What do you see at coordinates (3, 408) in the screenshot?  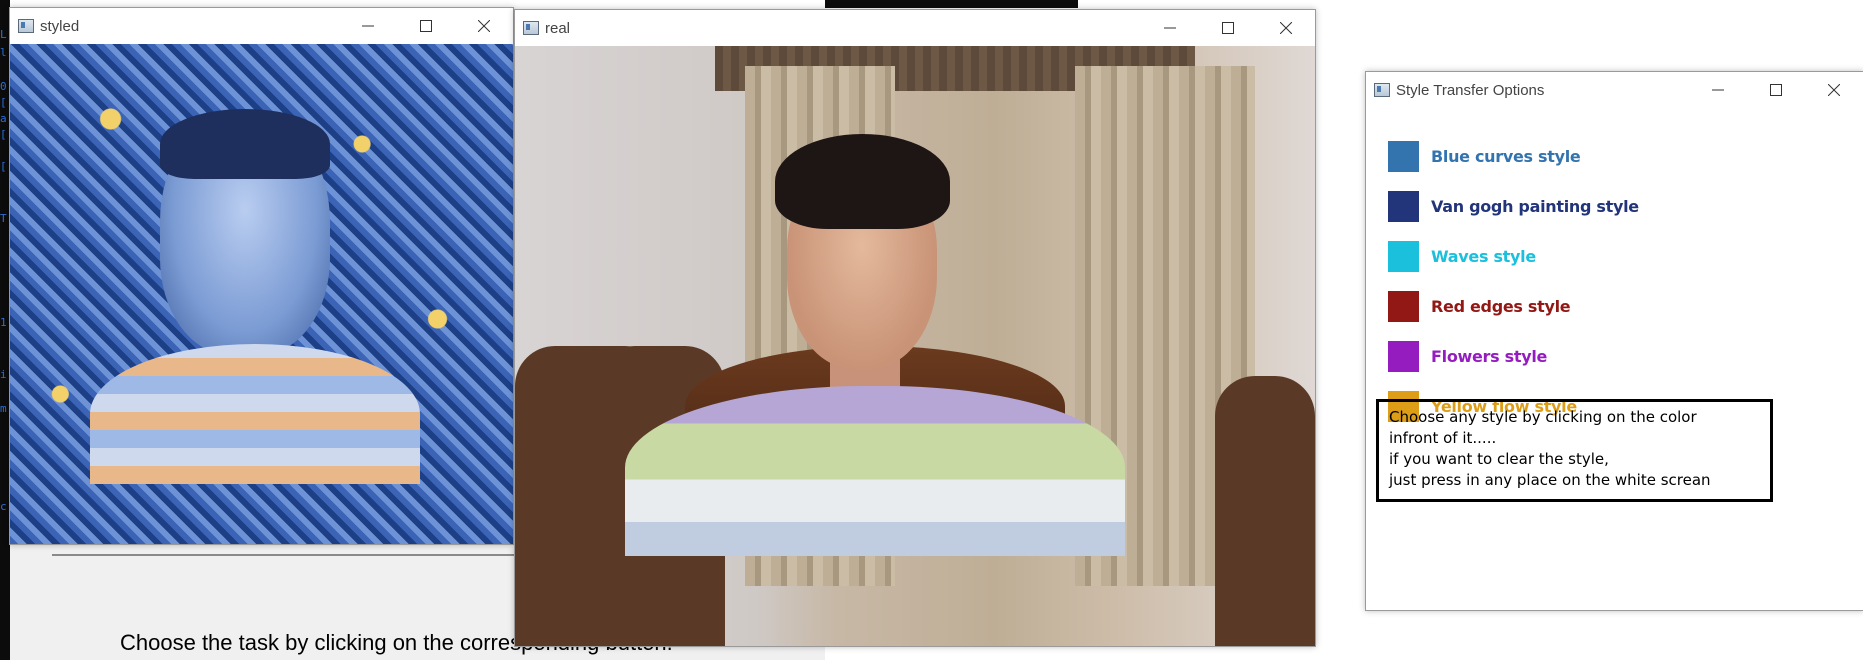 I see `console-char: m` at bounding box center [3, 408].